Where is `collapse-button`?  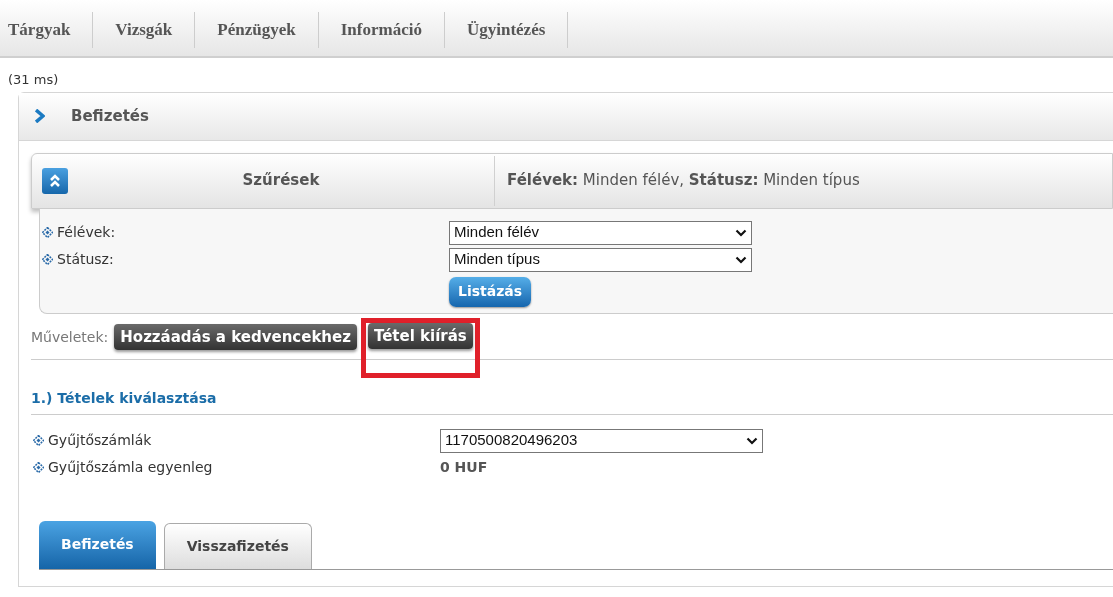 collapse-button is located at coordinates (55, 180).